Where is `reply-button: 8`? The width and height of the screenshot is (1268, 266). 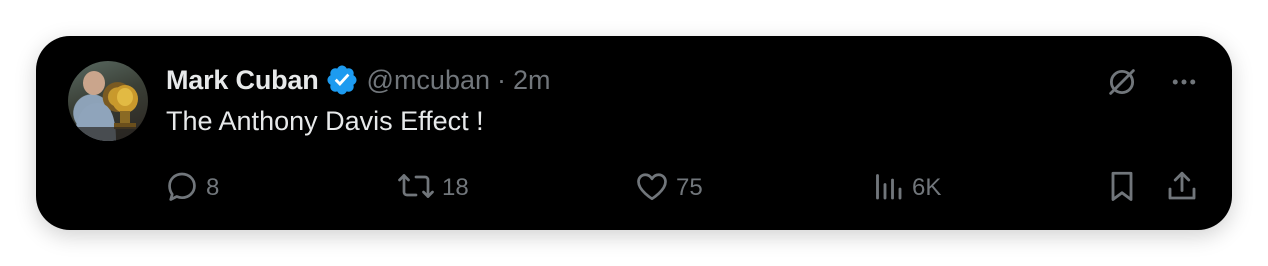
reply-button: 8 is located at coordinates (191, 188).